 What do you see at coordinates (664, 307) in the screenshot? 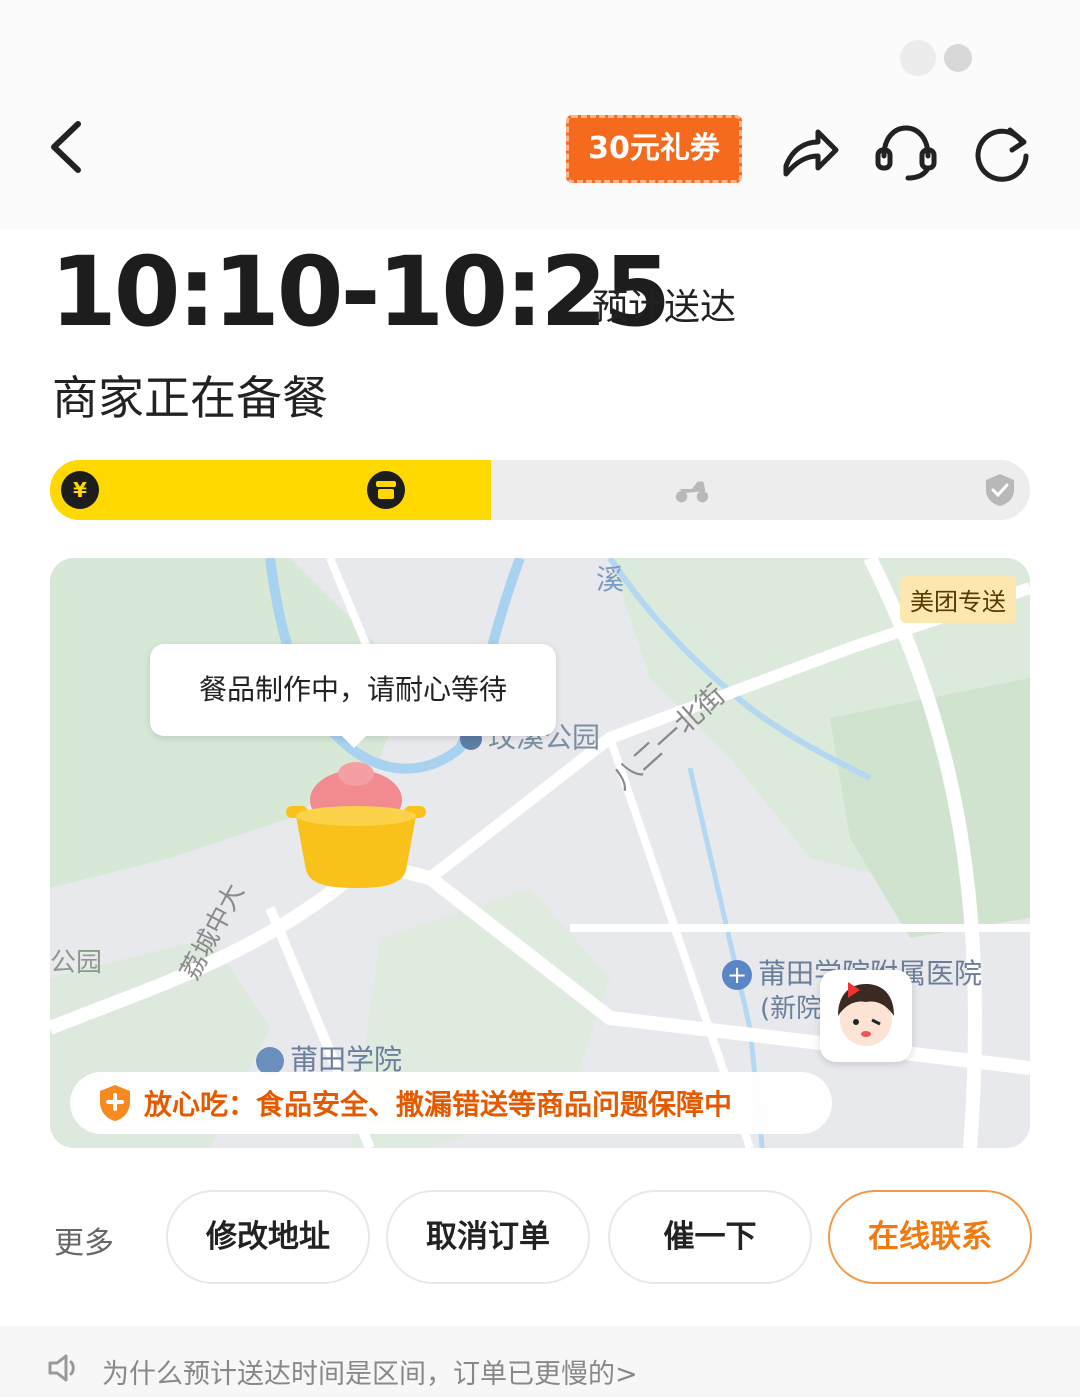
I see `eta-label: 预计送达` at bounding box center [664, 307].